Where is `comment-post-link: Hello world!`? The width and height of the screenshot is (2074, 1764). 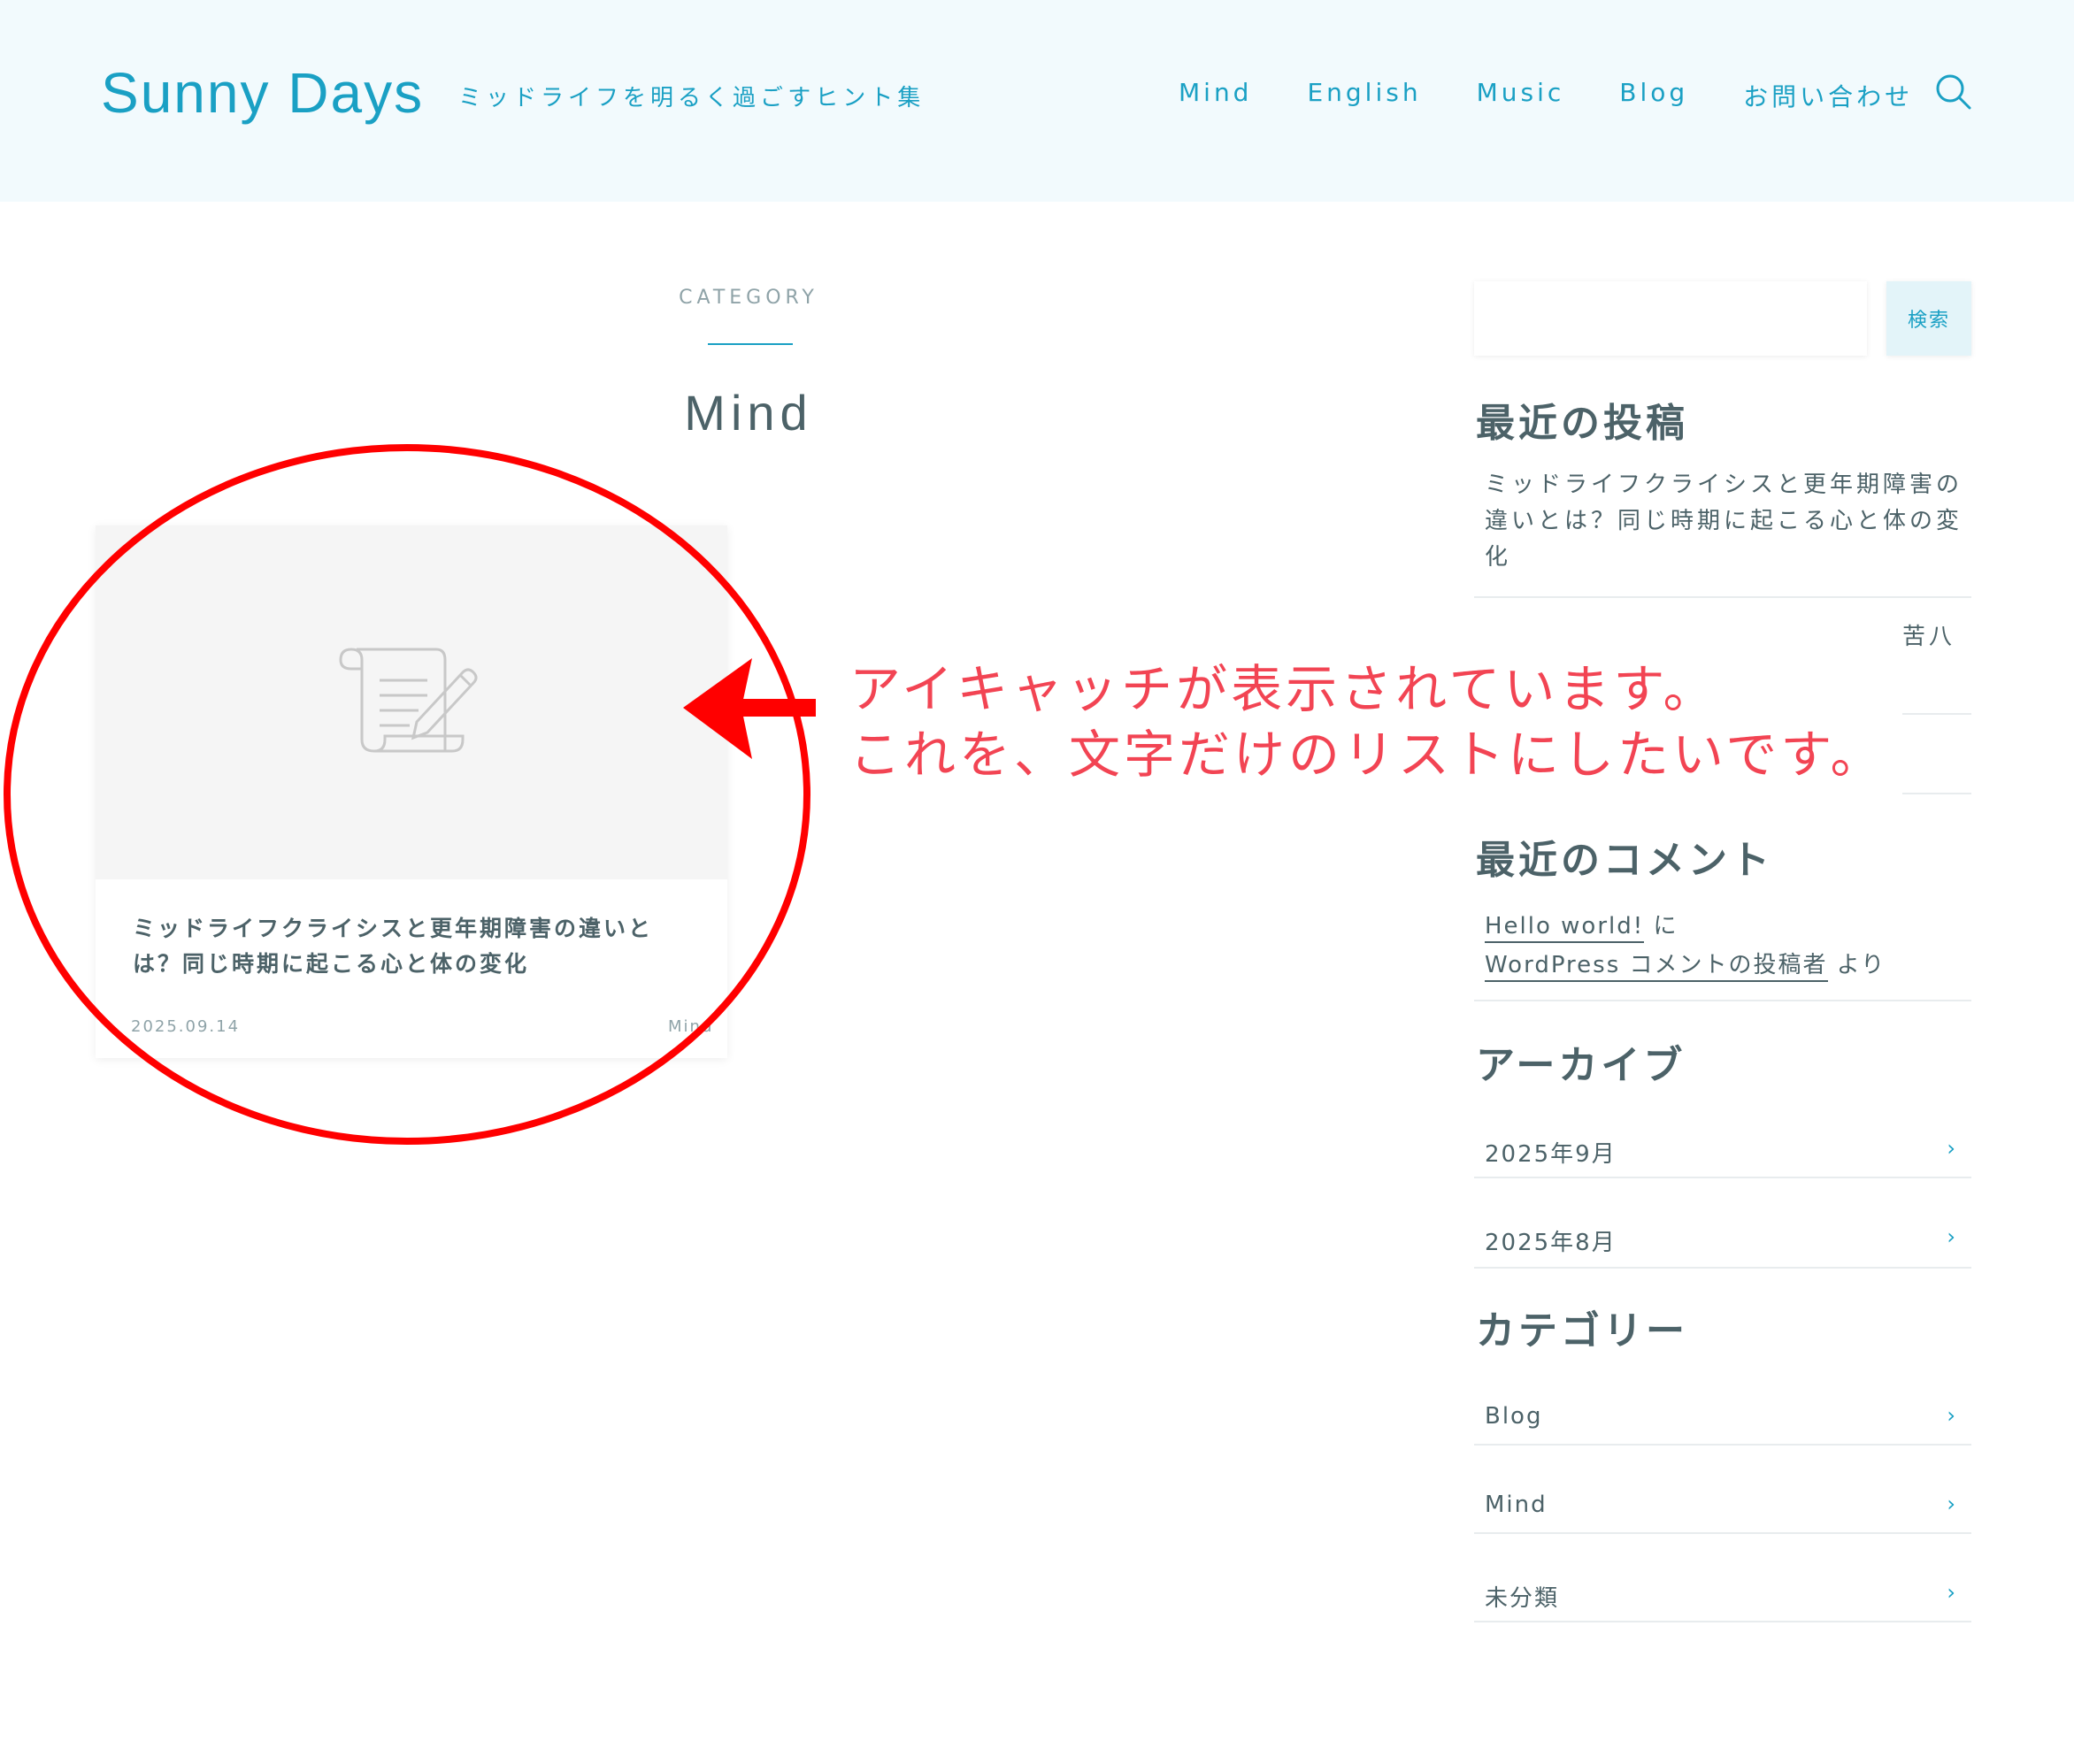 comment-post-link: Hello world! is located at coordinates (1565, 928).